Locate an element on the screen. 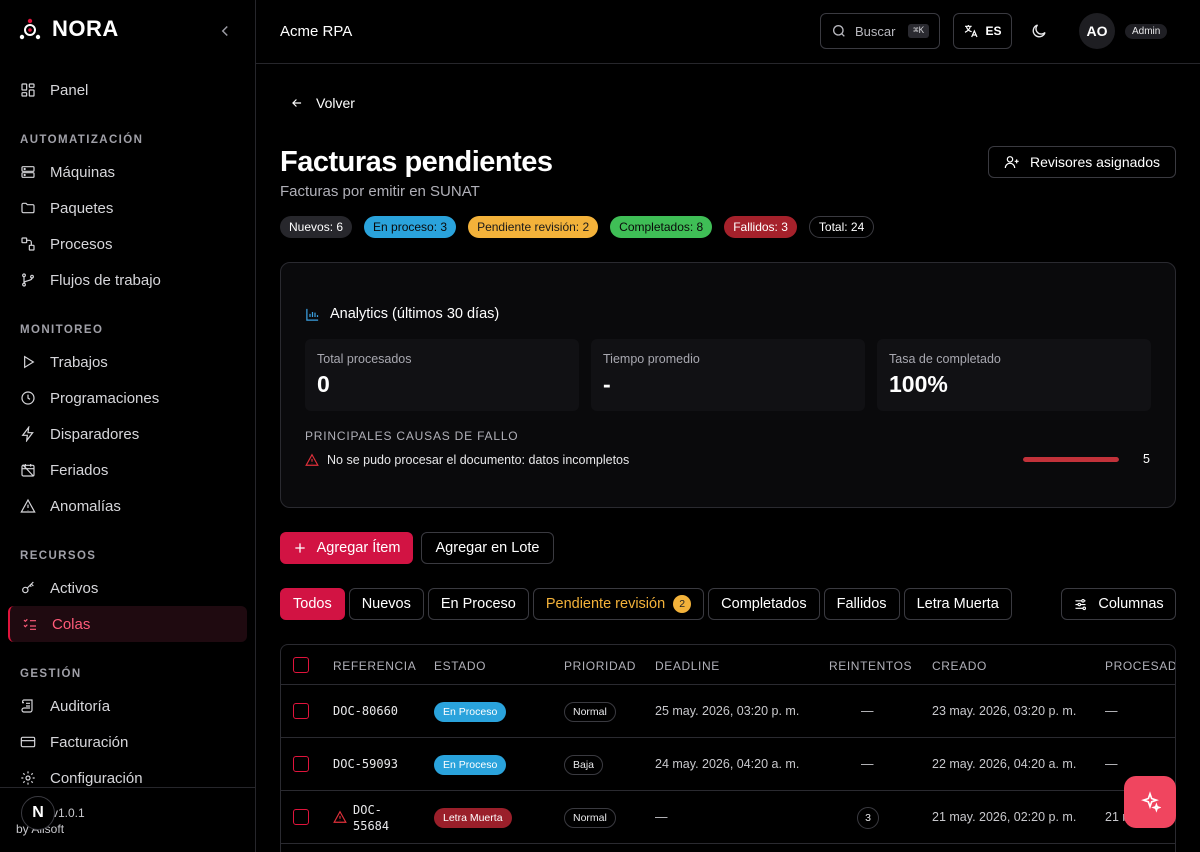  priority-badge: Baja is located at coordinates (584, 765).